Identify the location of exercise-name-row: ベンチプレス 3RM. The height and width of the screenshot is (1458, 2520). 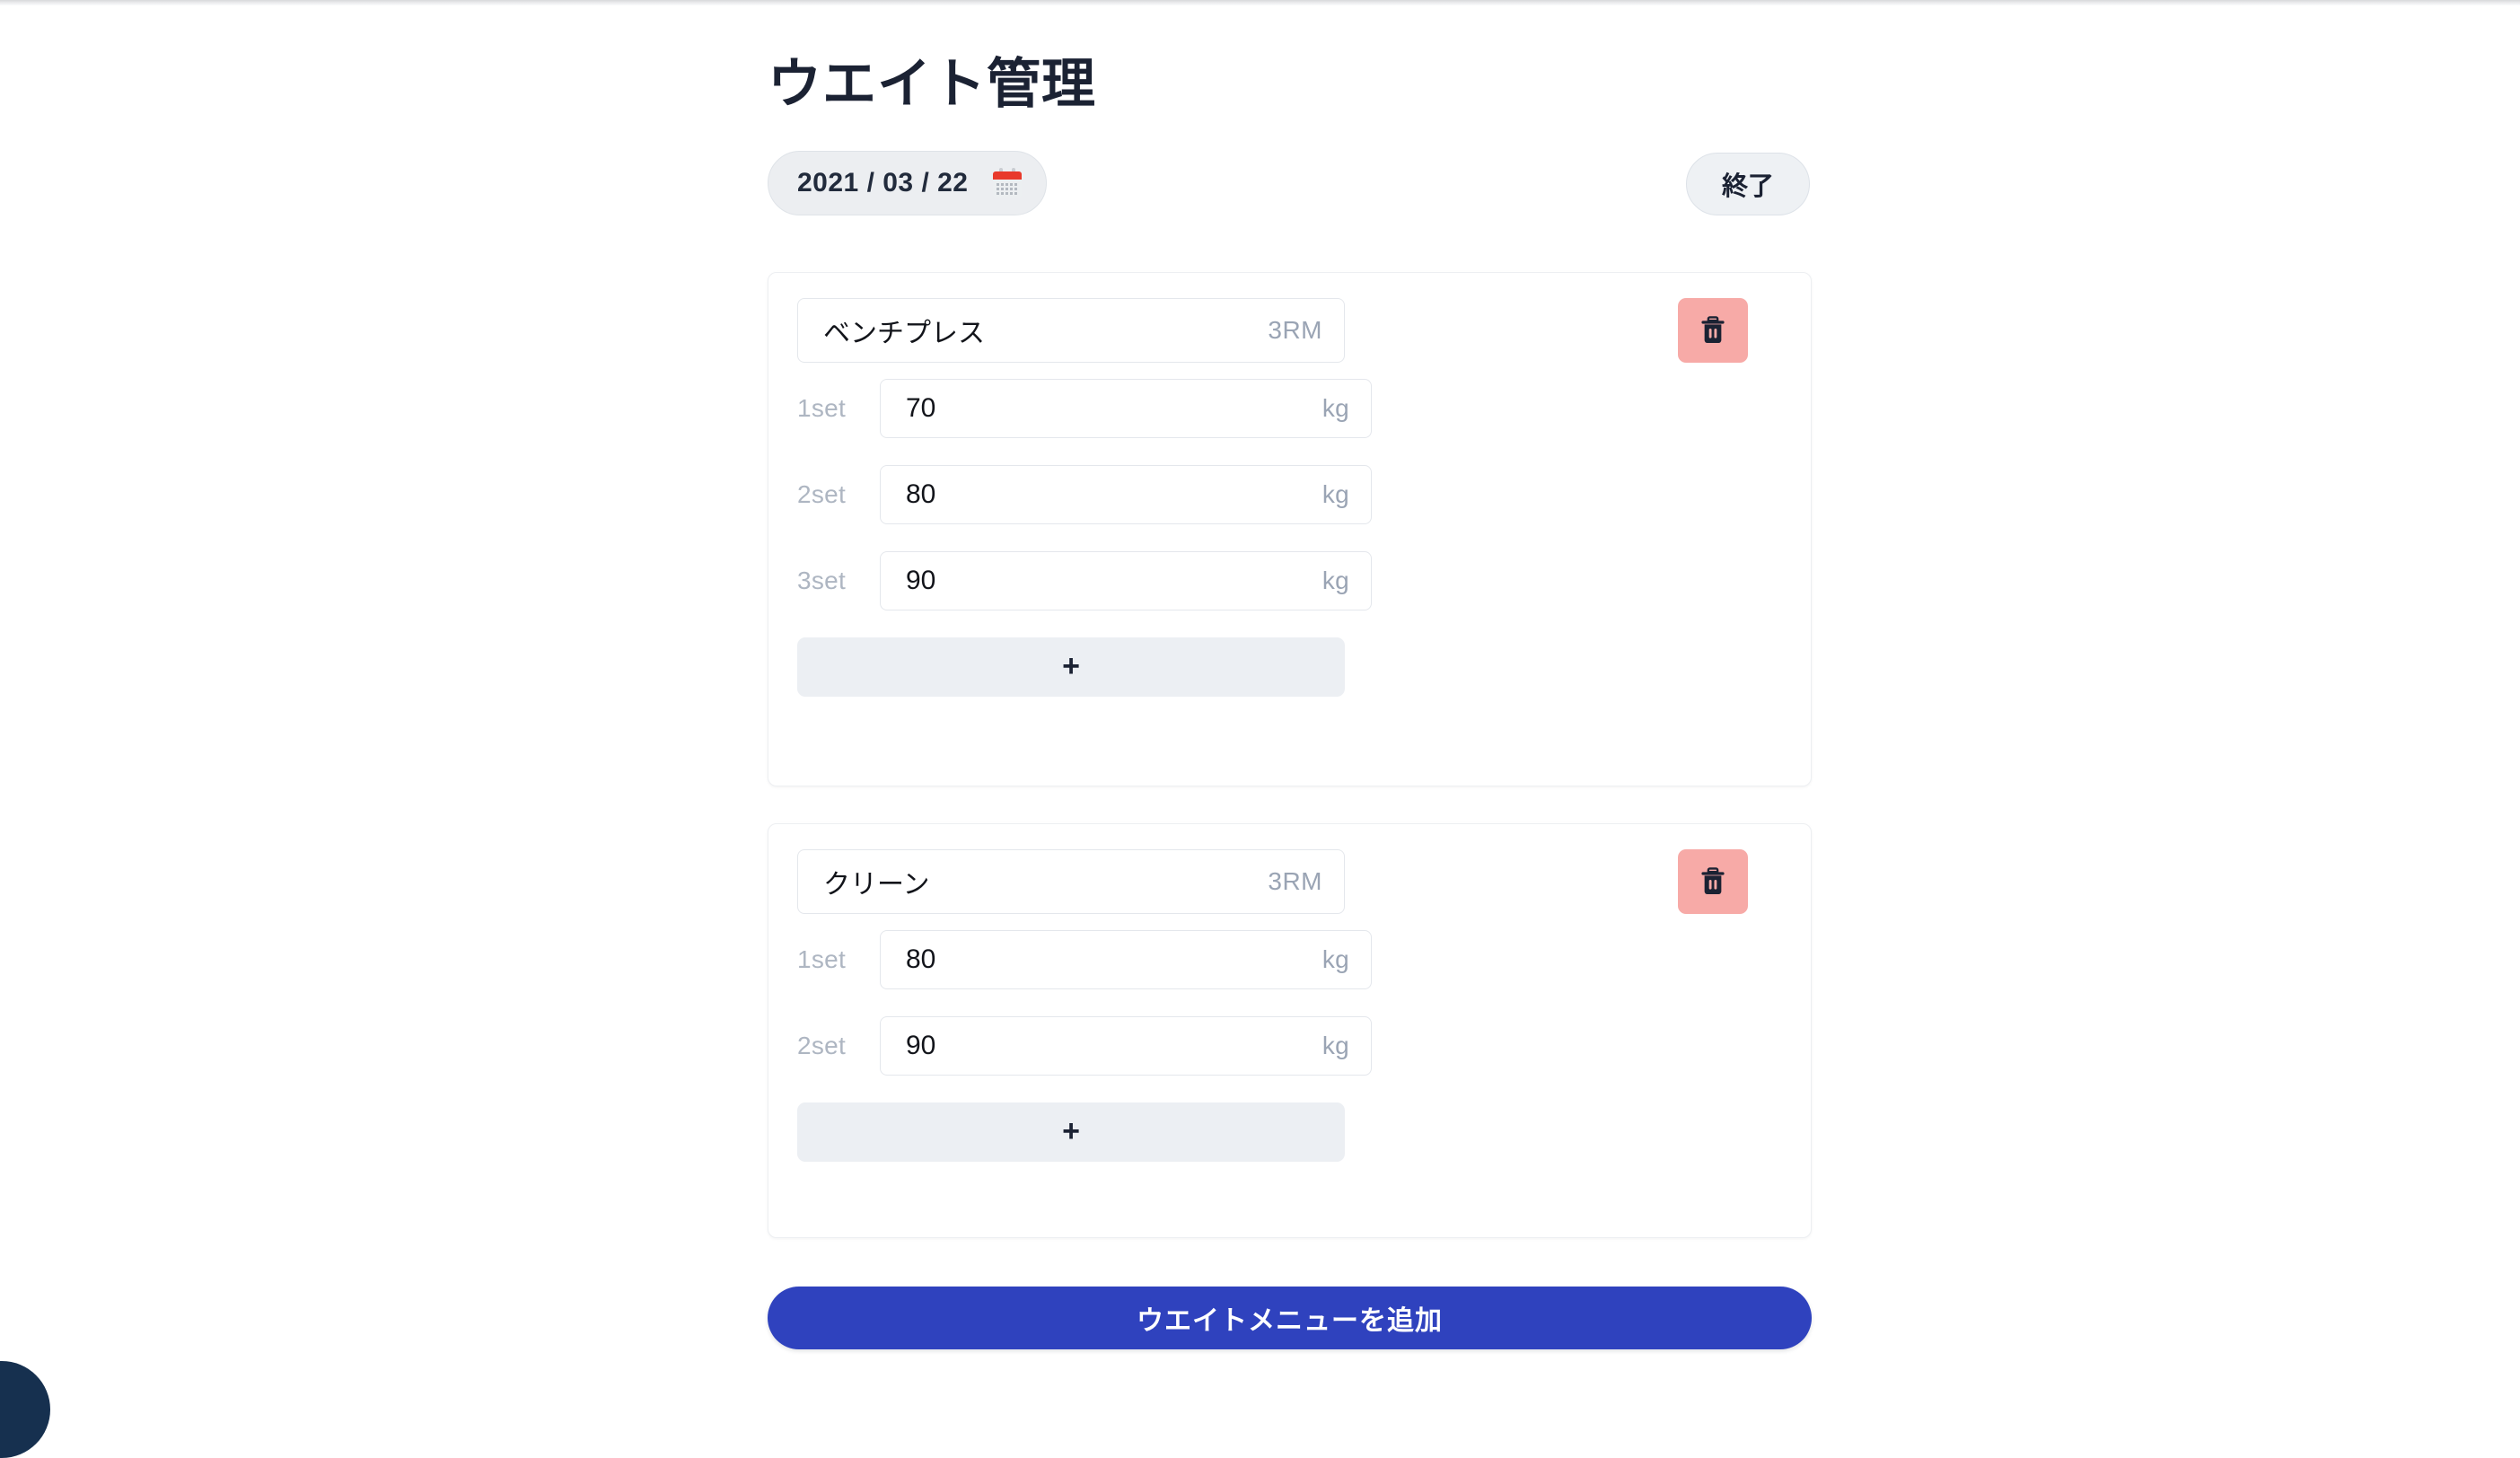
(1071, 330).